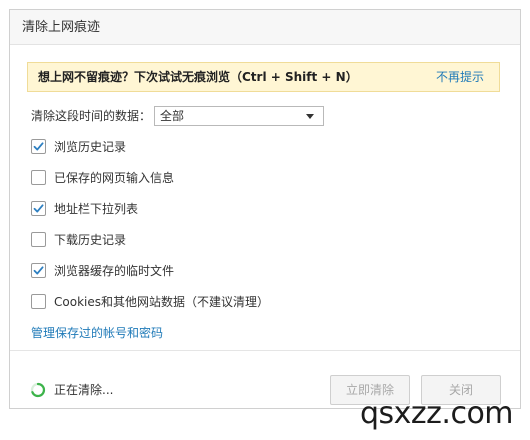 This screenshot has height=440, width=530. Describe the element at coordinates (460, 77) in the screenshot. I see `dont-show-again-link: 不再提示` at that location.